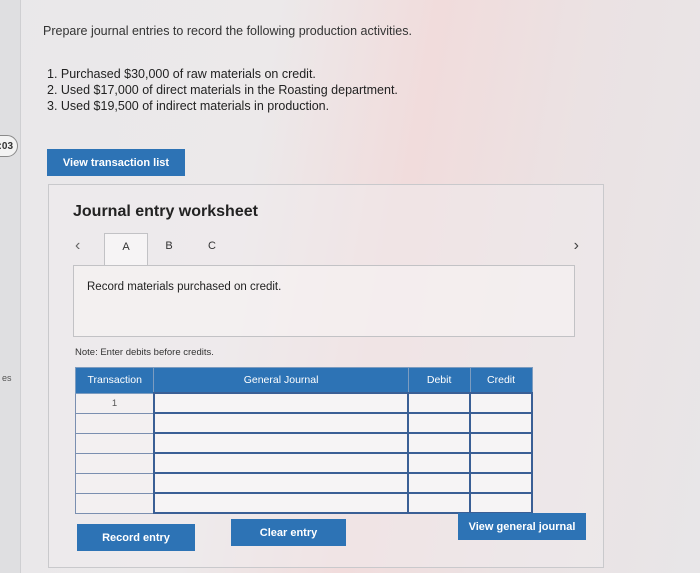 This screenshot has width=700, height=573. I want to click on tab-c: C, so click(212, 249).